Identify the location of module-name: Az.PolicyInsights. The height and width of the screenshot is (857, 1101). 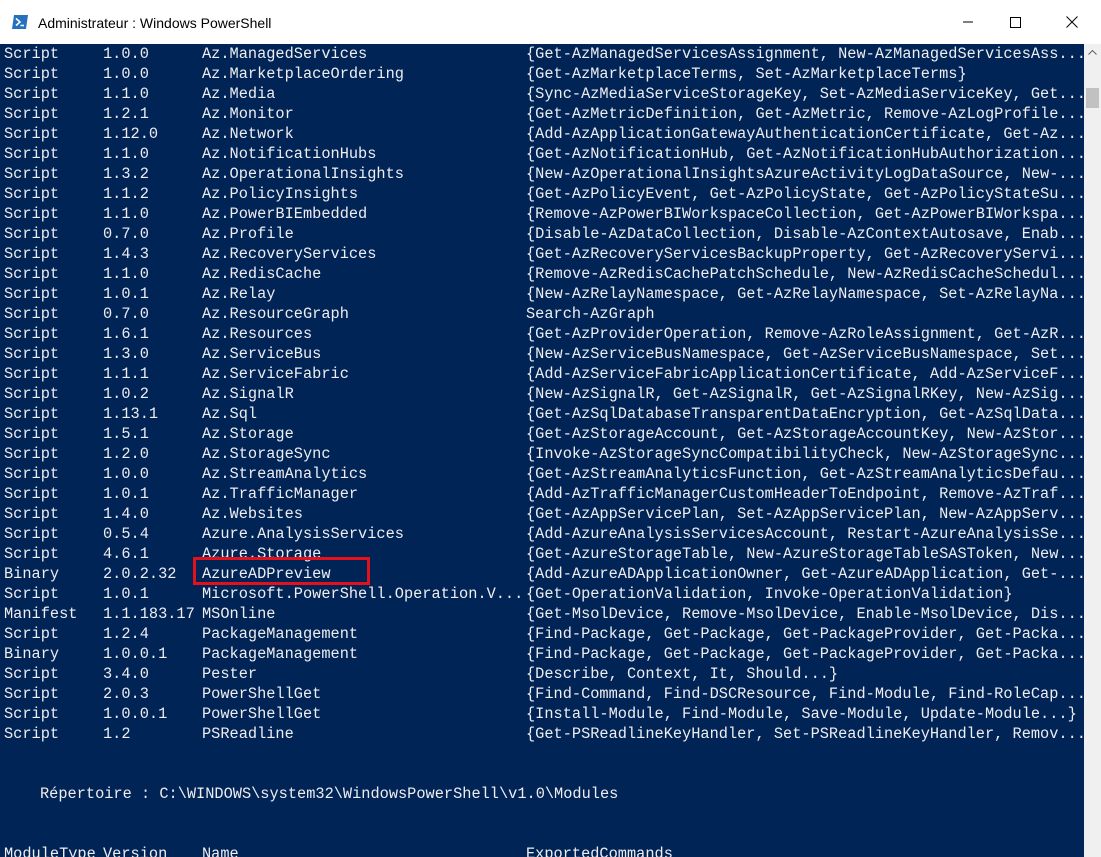
(280, 194).